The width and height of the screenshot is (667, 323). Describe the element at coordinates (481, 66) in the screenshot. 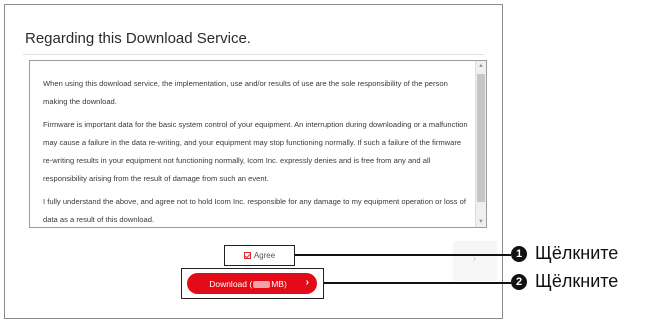

I see `scroll-up-arrow-icon: ▲` at that location.